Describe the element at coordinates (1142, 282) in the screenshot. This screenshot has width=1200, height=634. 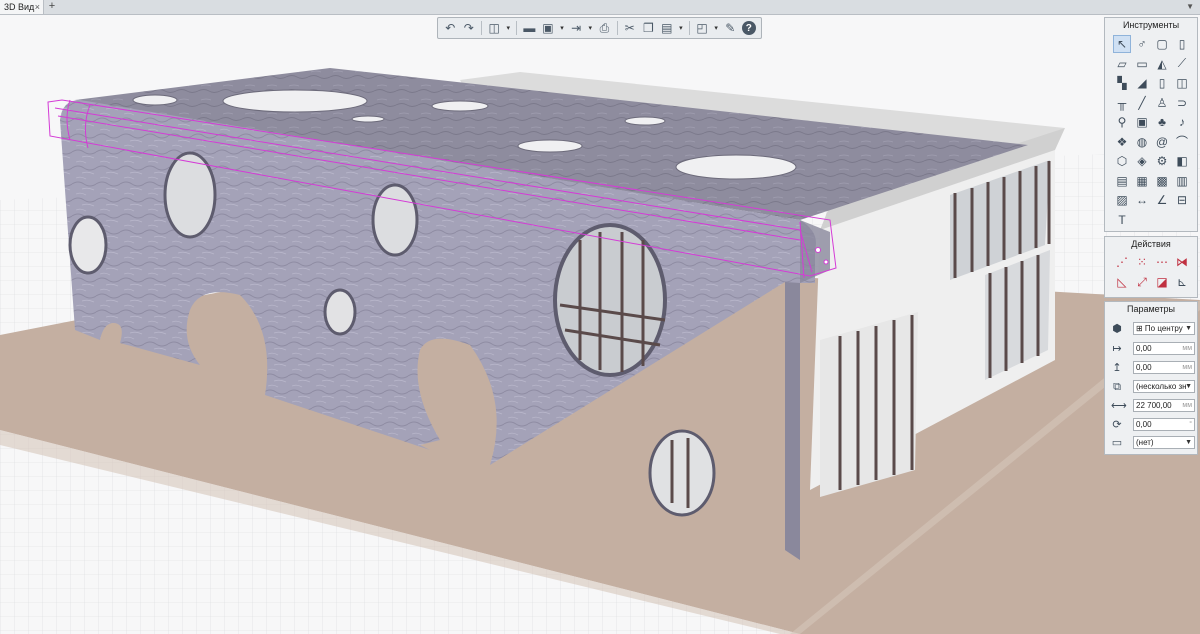
I see `stretch-icon: ⤢` at that location.